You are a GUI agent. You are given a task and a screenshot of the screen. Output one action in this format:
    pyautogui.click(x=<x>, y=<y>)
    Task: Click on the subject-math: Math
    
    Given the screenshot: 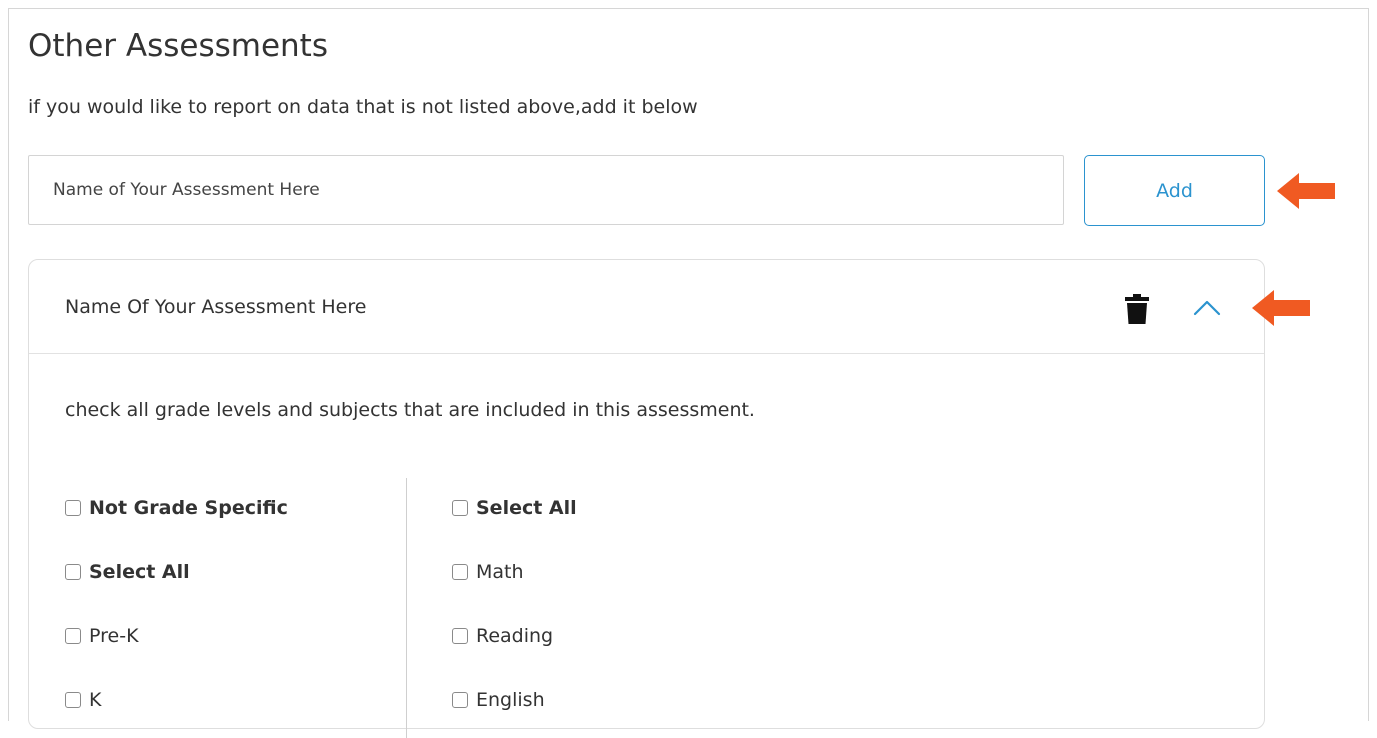 What is the action you would take?
    pyautogui.click(x=514, y=572)
    